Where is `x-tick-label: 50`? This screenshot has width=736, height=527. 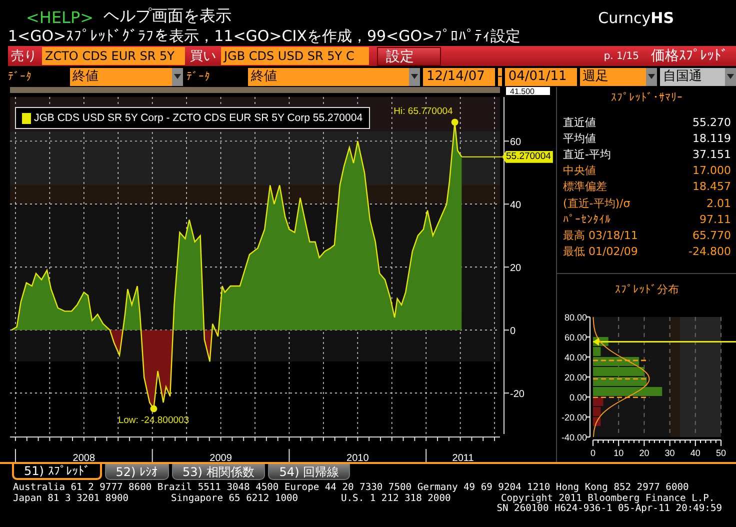 x-tick-label: 50 is located at coordinates (721, 453).